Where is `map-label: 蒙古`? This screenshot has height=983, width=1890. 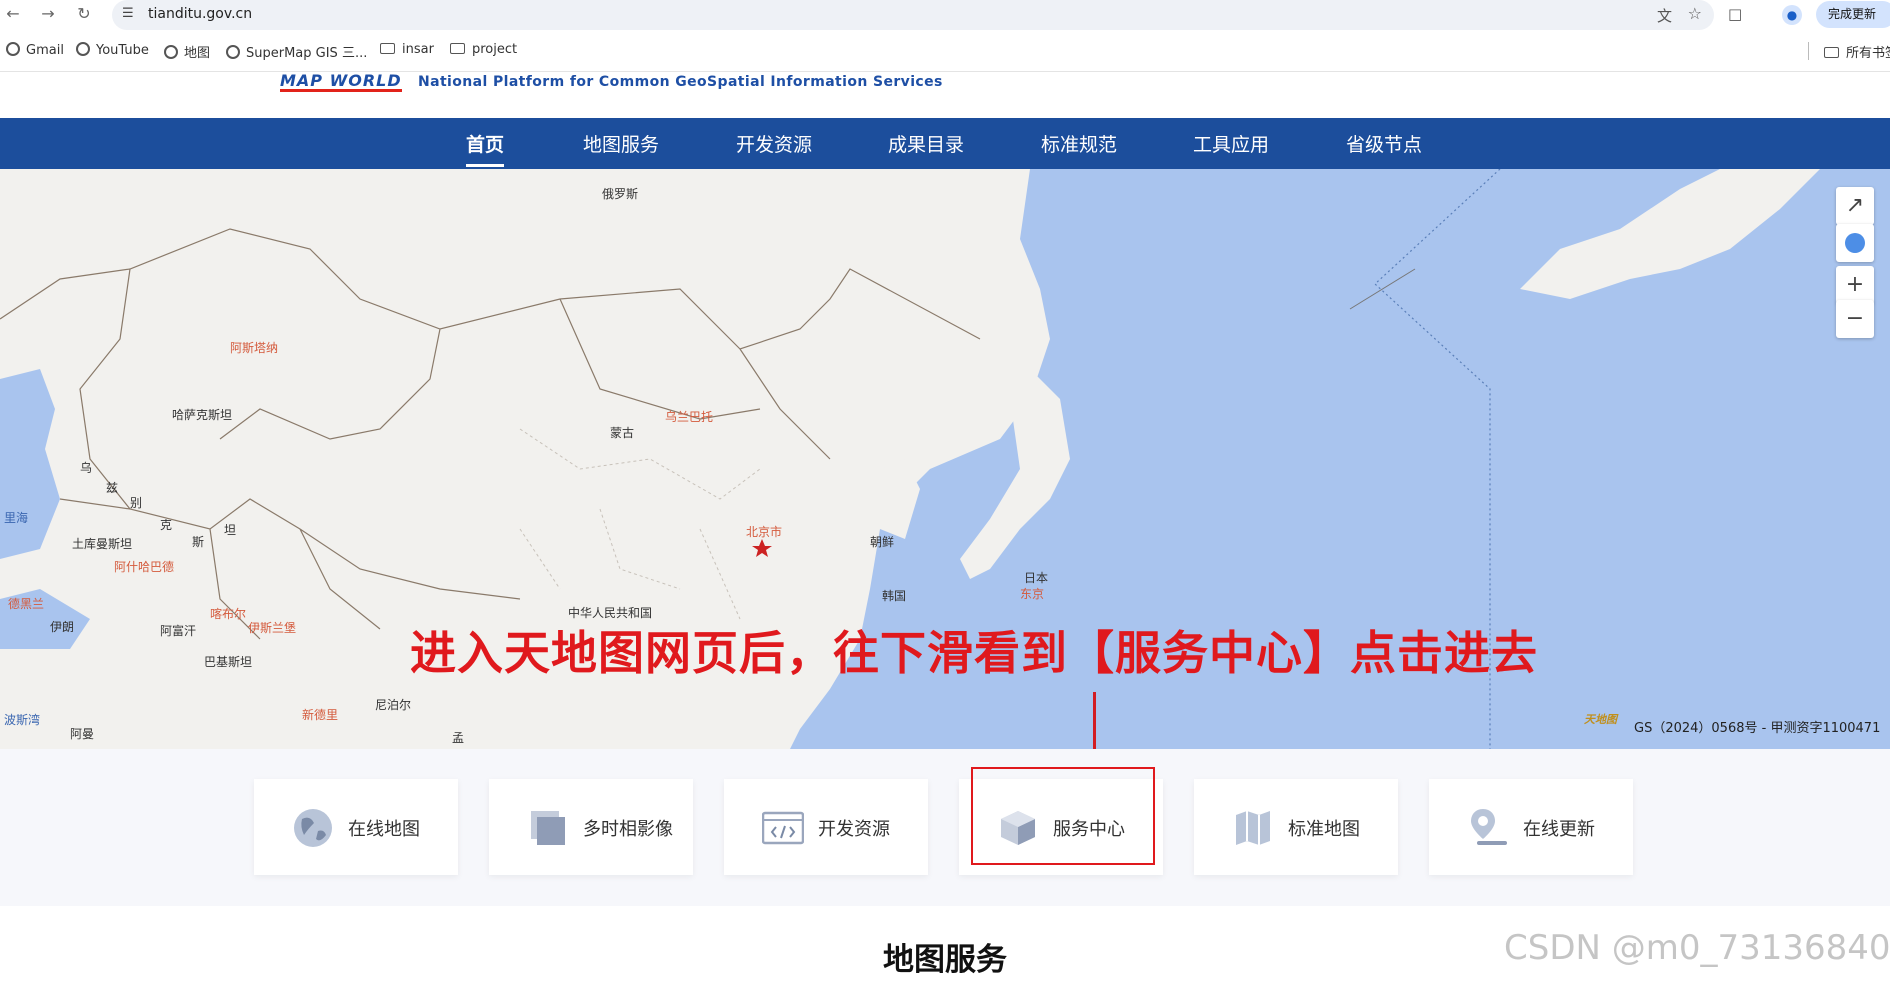
map-label: 蒙古 is located at coordinates (622, 433).